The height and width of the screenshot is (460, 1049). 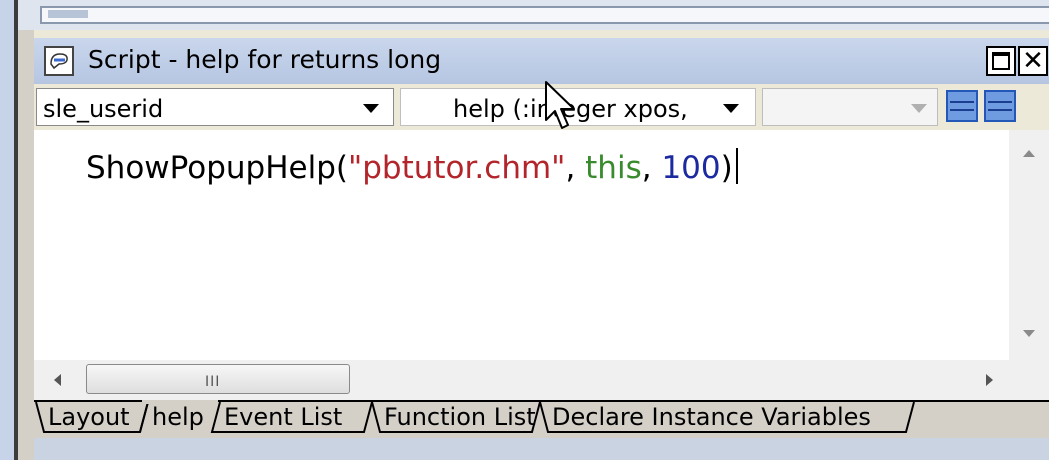 I want to click on close-icon: ✕, so click(x=1033, y=61).